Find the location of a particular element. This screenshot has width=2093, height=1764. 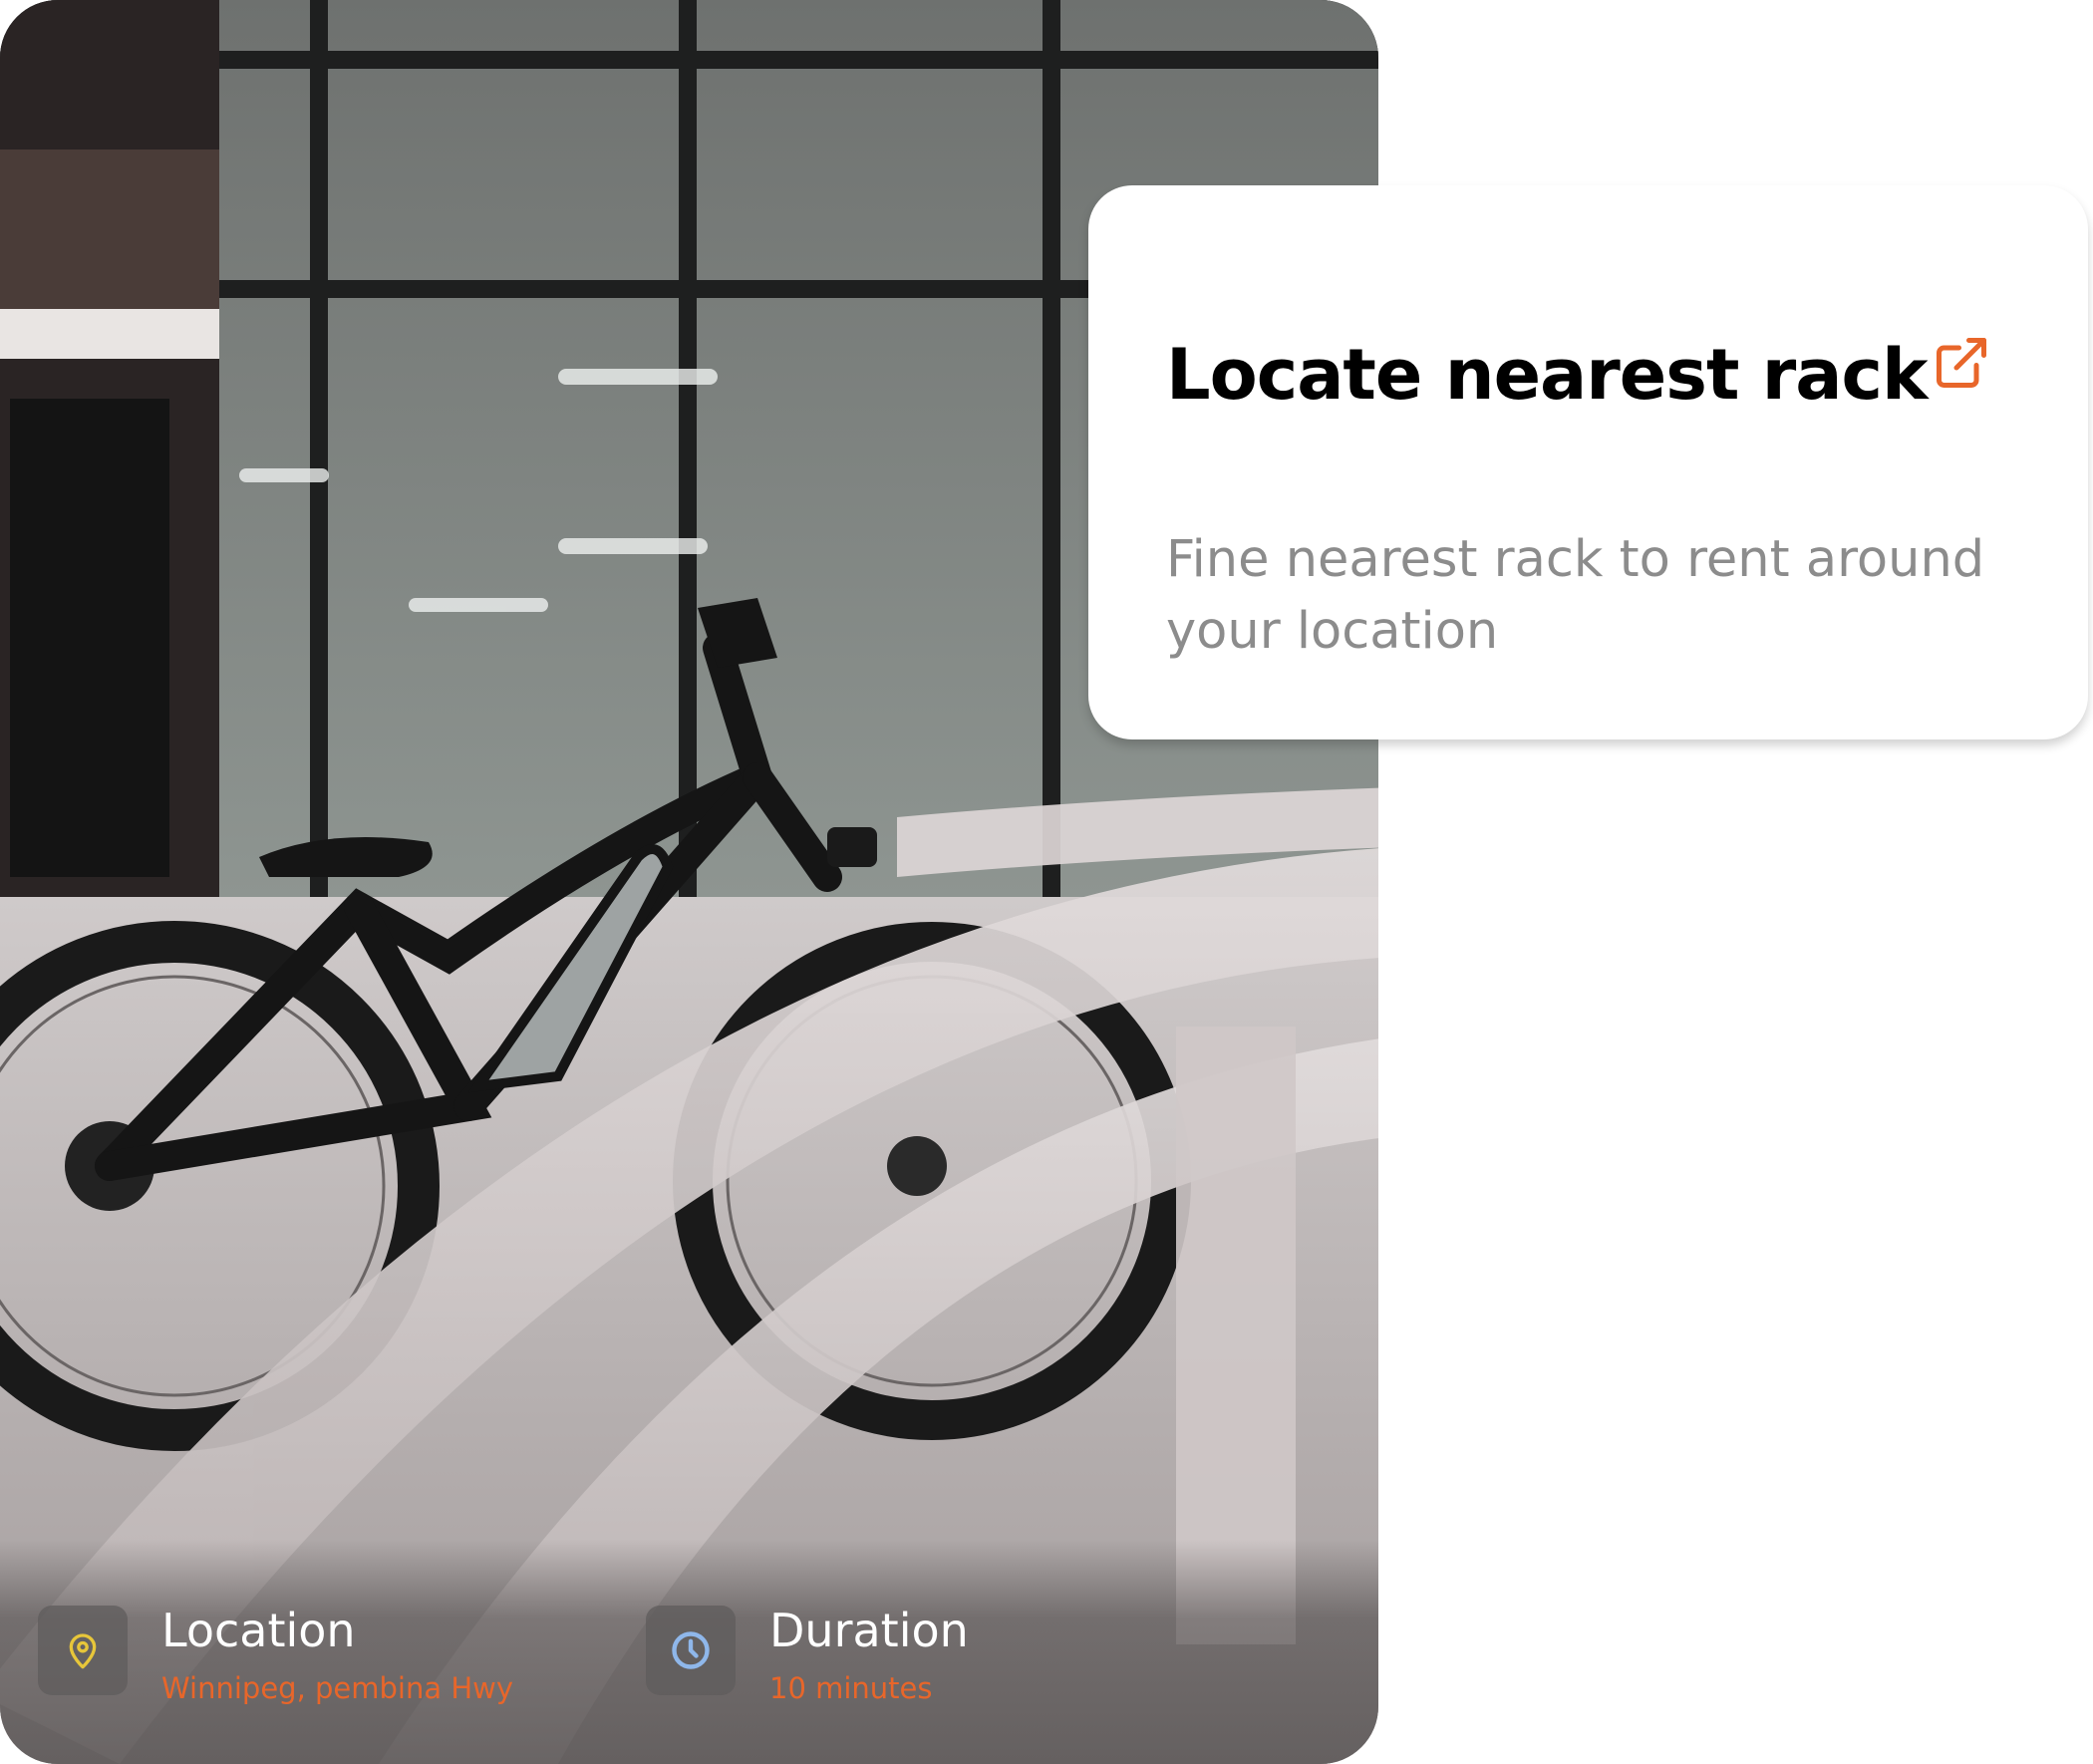

location-label: Location is located at coordinates (258, 1630).